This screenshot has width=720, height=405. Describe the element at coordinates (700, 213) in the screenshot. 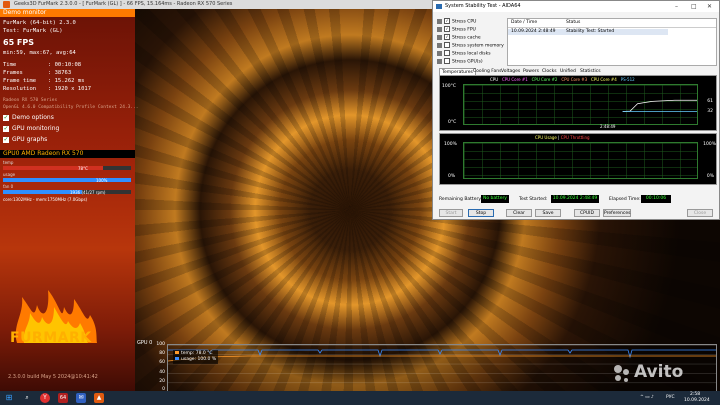

I see `close-button: Close` at that location.